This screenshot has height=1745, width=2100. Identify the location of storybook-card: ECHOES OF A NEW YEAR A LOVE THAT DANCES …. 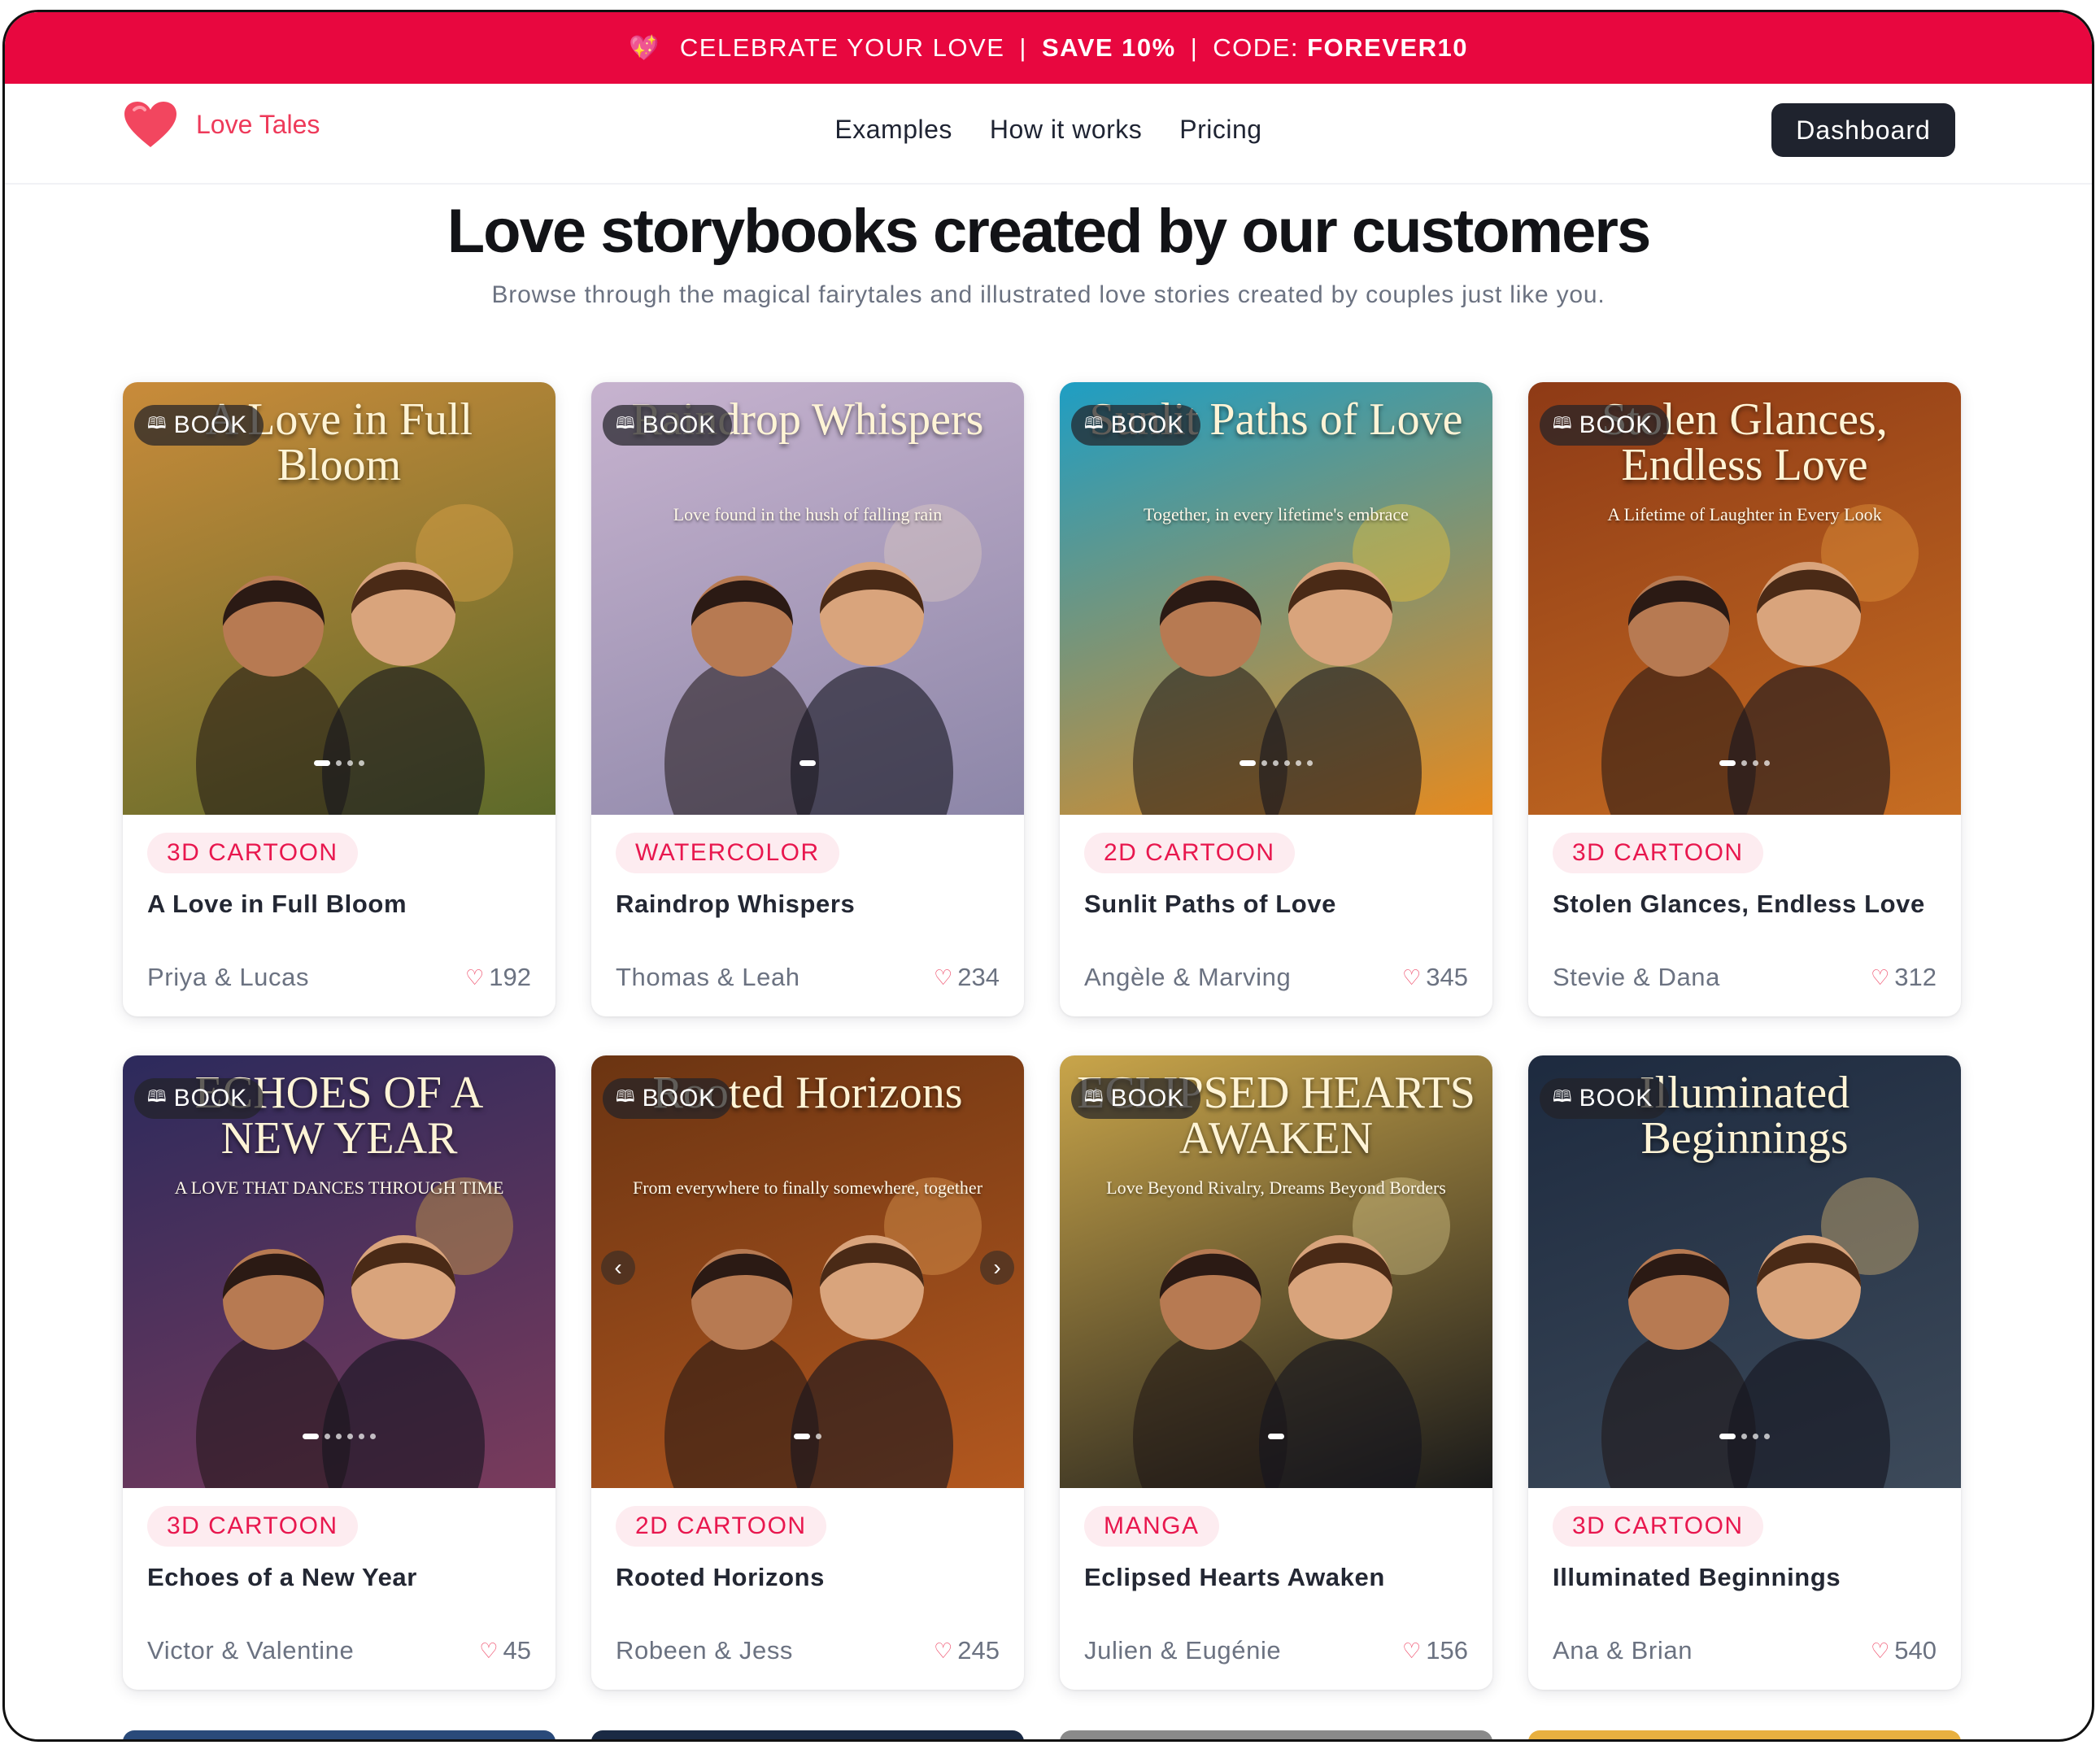
(339, 1372).